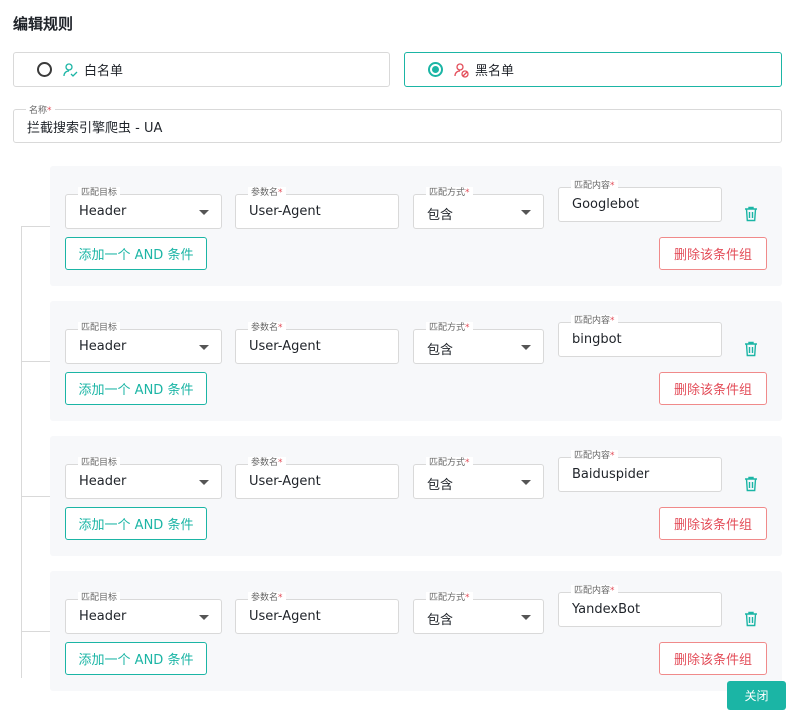  What do you see at coordinates (593, 69) in the screenshot?
I see `blacklist-option: 黑名单` at bounding box center [593, 69].